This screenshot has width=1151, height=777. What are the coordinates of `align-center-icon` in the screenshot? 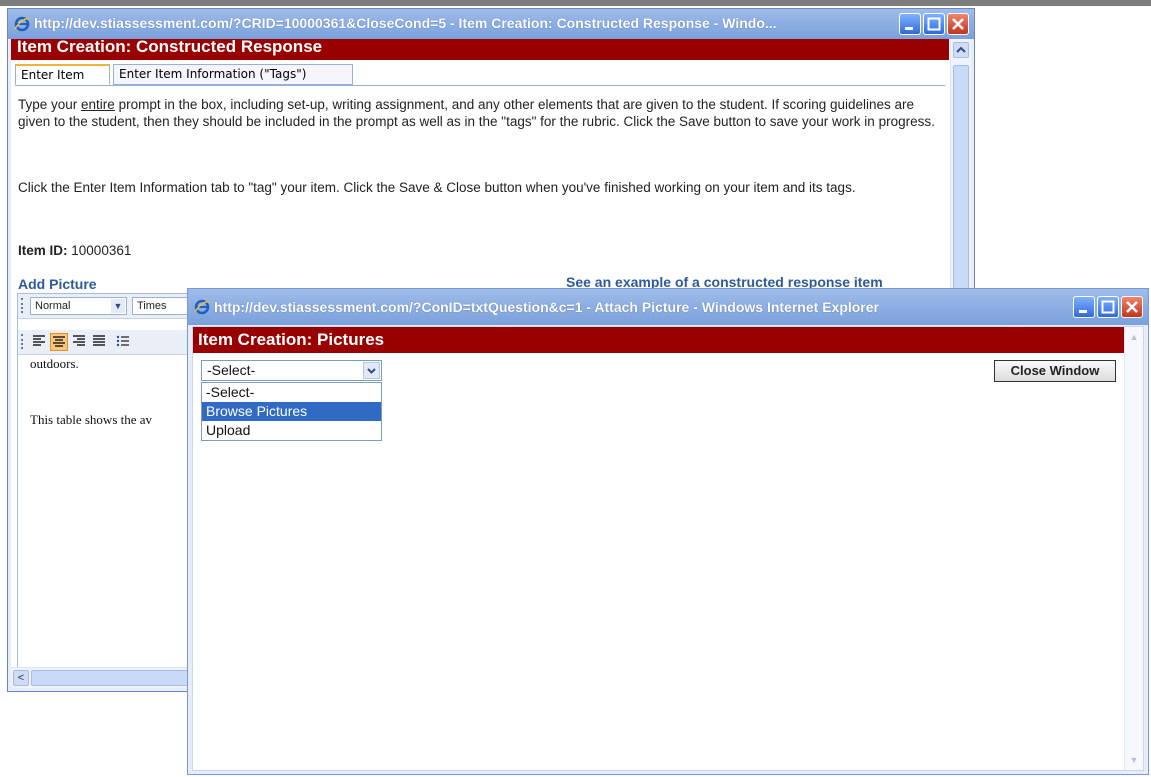 It's located at (59, 341).